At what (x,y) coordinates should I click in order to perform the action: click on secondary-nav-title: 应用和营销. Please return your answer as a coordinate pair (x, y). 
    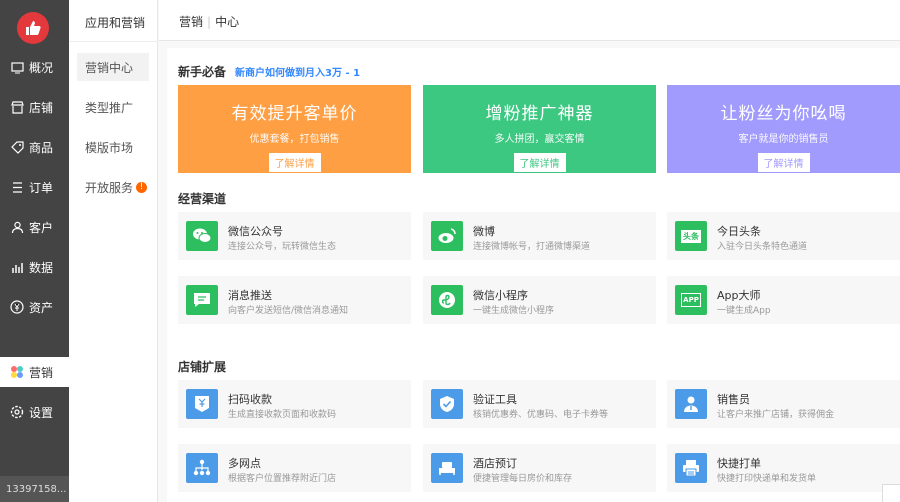
    Looking at the image, I should click on (115, 23).